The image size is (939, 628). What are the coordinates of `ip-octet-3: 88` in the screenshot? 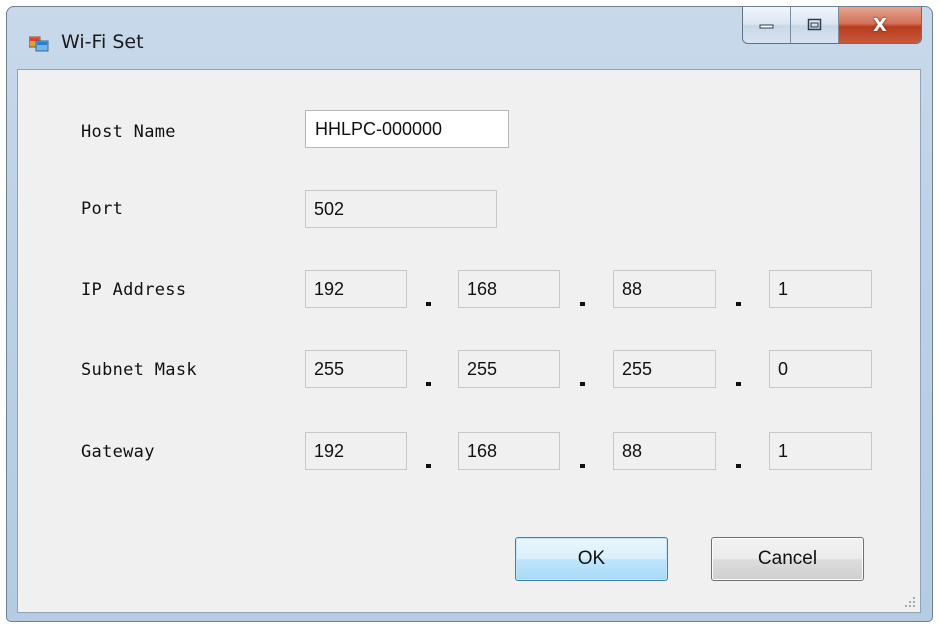 It's located at (664, 289).